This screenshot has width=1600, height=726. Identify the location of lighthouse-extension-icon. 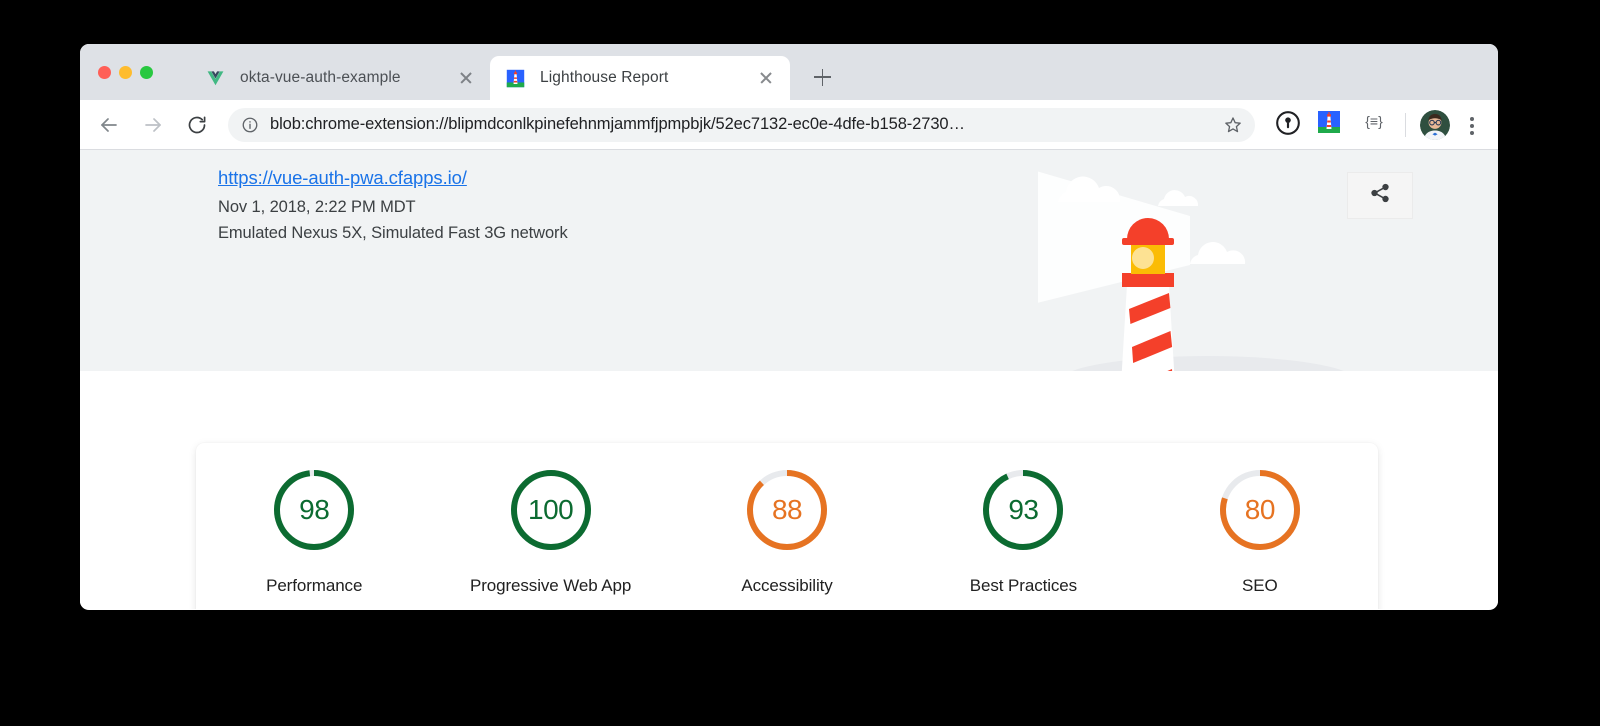
(1332, 125).